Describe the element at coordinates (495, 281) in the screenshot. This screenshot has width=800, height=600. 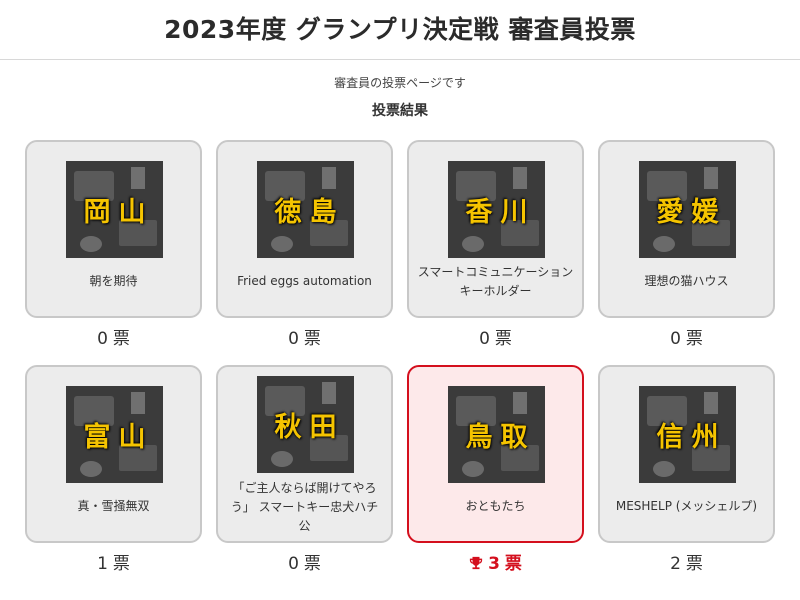
I see `entry-title: スマートコミュニケーションキーホルダー` at that location.